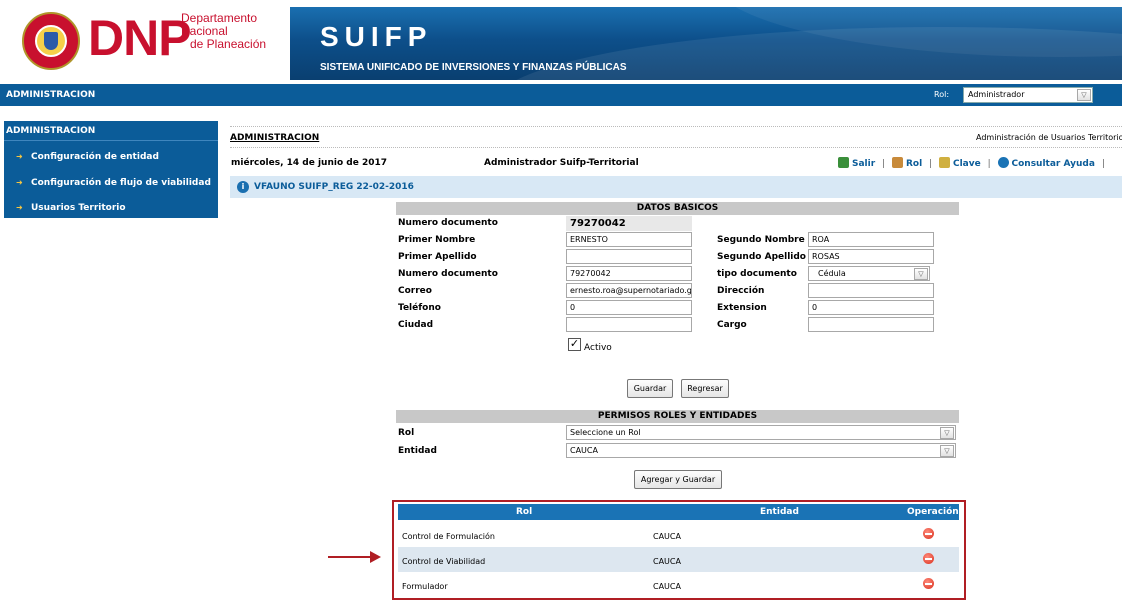 Image resolution: width=1122 pixels, height=601 pixels. Describe the element at coordinates (113, 183) in the screenshot. I see `sidebar-item-configuracion-flujo: ➜ Configuración de flujo de viabilidad` at that location.